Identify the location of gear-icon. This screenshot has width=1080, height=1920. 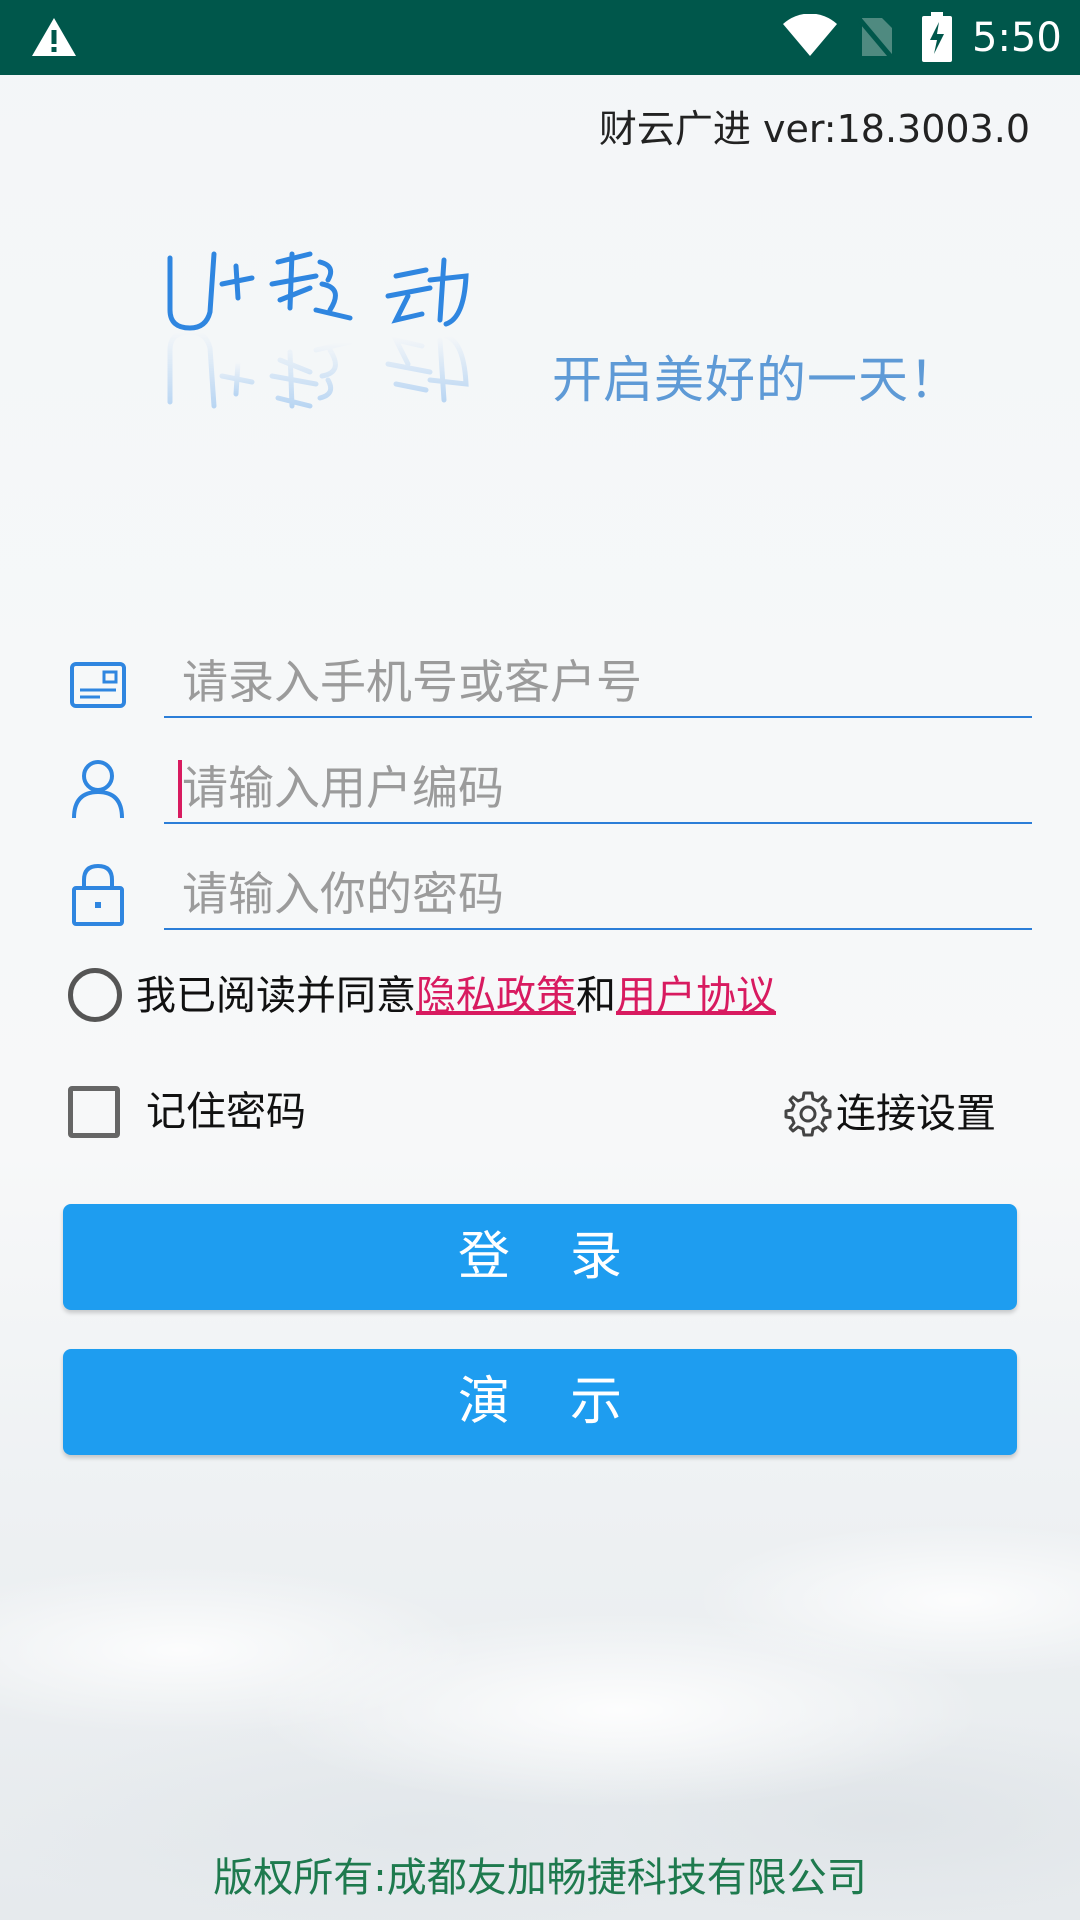
(808, 1114).